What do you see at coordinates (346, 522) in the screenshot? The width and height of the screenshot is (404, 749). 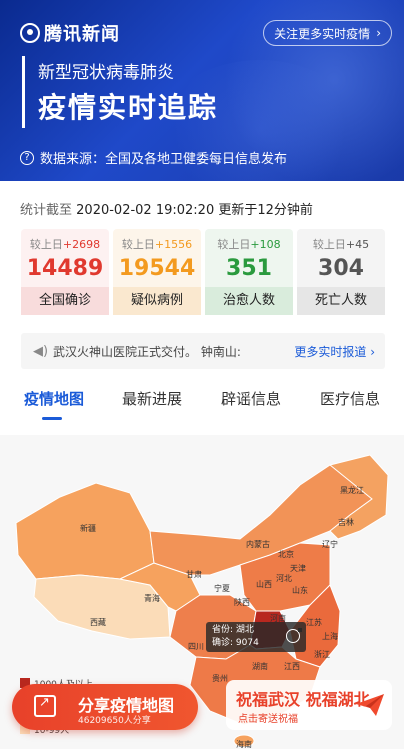 I see `province-label: 吉林` at bounding box center [346, 522].